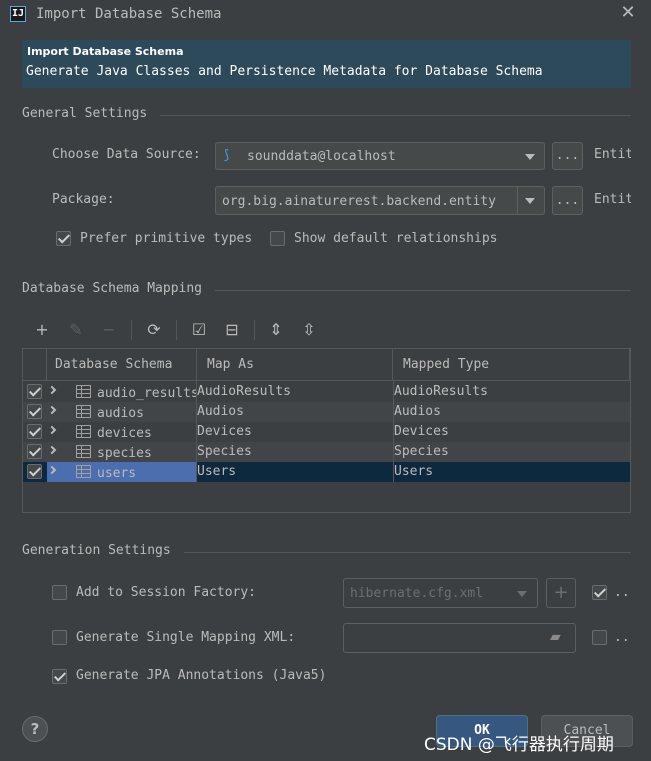 The height and width of the screenshot is (761, 651). I want to click on data-source-label: Choose Data Source:, so click(126, 154).